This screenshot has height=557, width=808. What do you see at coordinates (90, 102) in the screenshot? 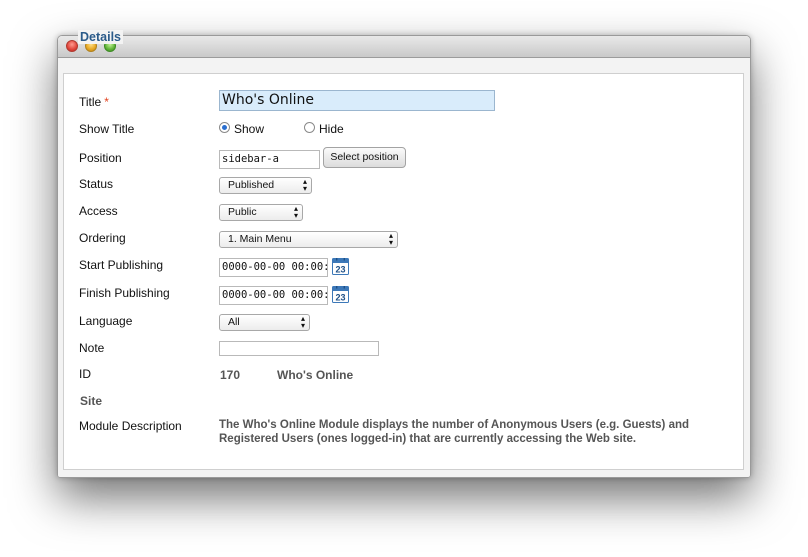
I see `title-label-text: Title` at bounding box center [90, 102].